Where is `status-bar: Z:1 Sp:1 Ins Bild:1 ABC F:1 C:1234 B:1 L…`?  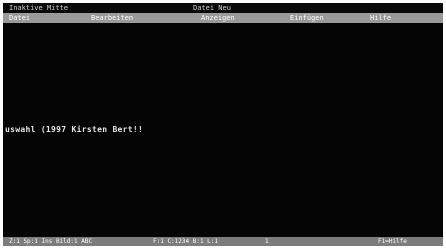 status-bar: Z:1 Sp:1 Ins Bild:1 ABC F:1 C:1234 B:1 L… is located at coordinates (223, 241).